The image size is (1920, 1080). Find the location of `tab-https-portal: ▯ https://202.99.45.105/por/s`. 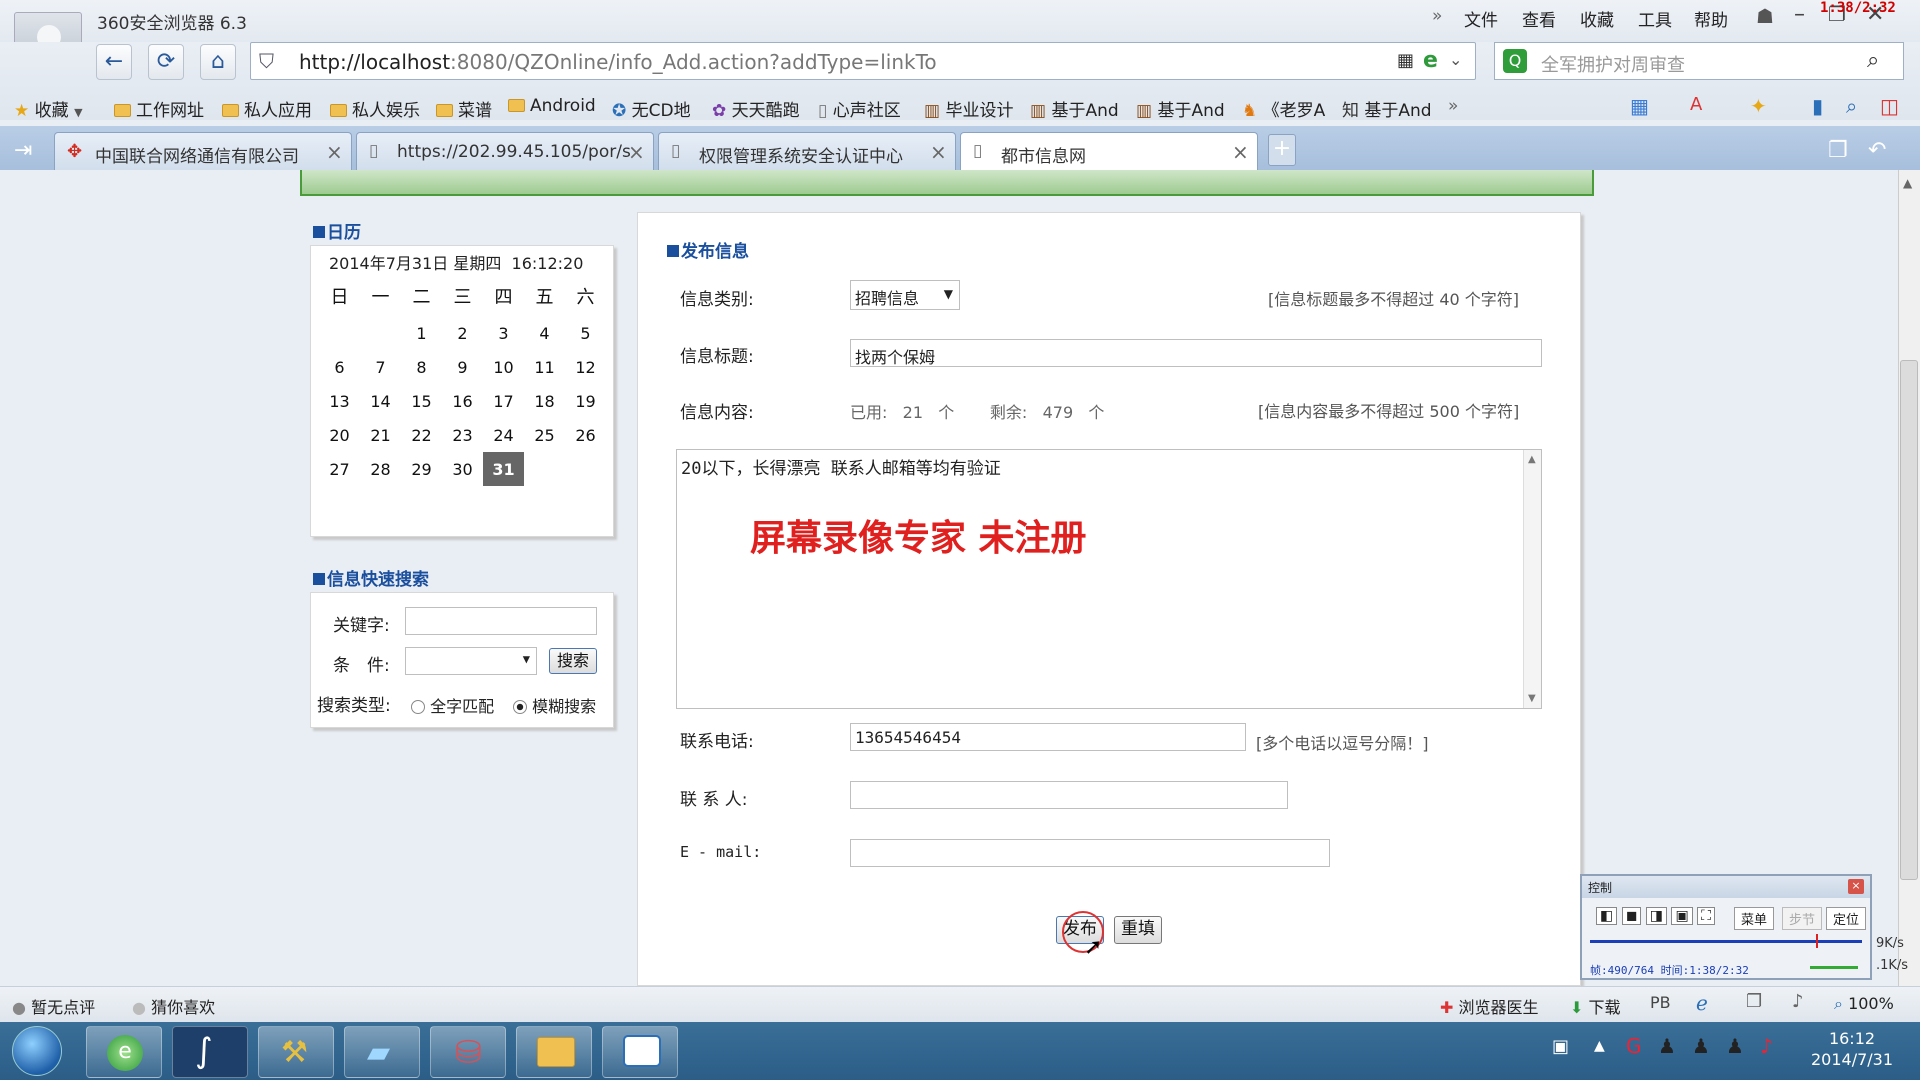

tab-https-portal: ▯ https://202.99.45.105/por/s is located at coordinates (505, 151).